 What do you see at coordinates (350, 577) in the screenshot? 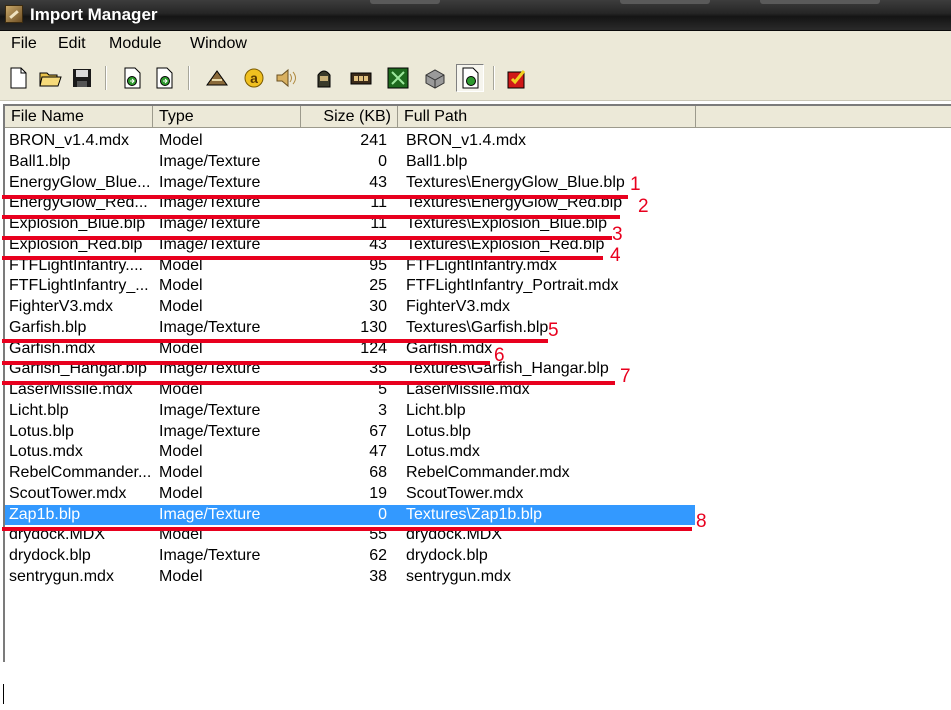
I see `table-row: sentrygun.mdx Model 38 sentrygun.mdx` at bounding box center [350, 577].